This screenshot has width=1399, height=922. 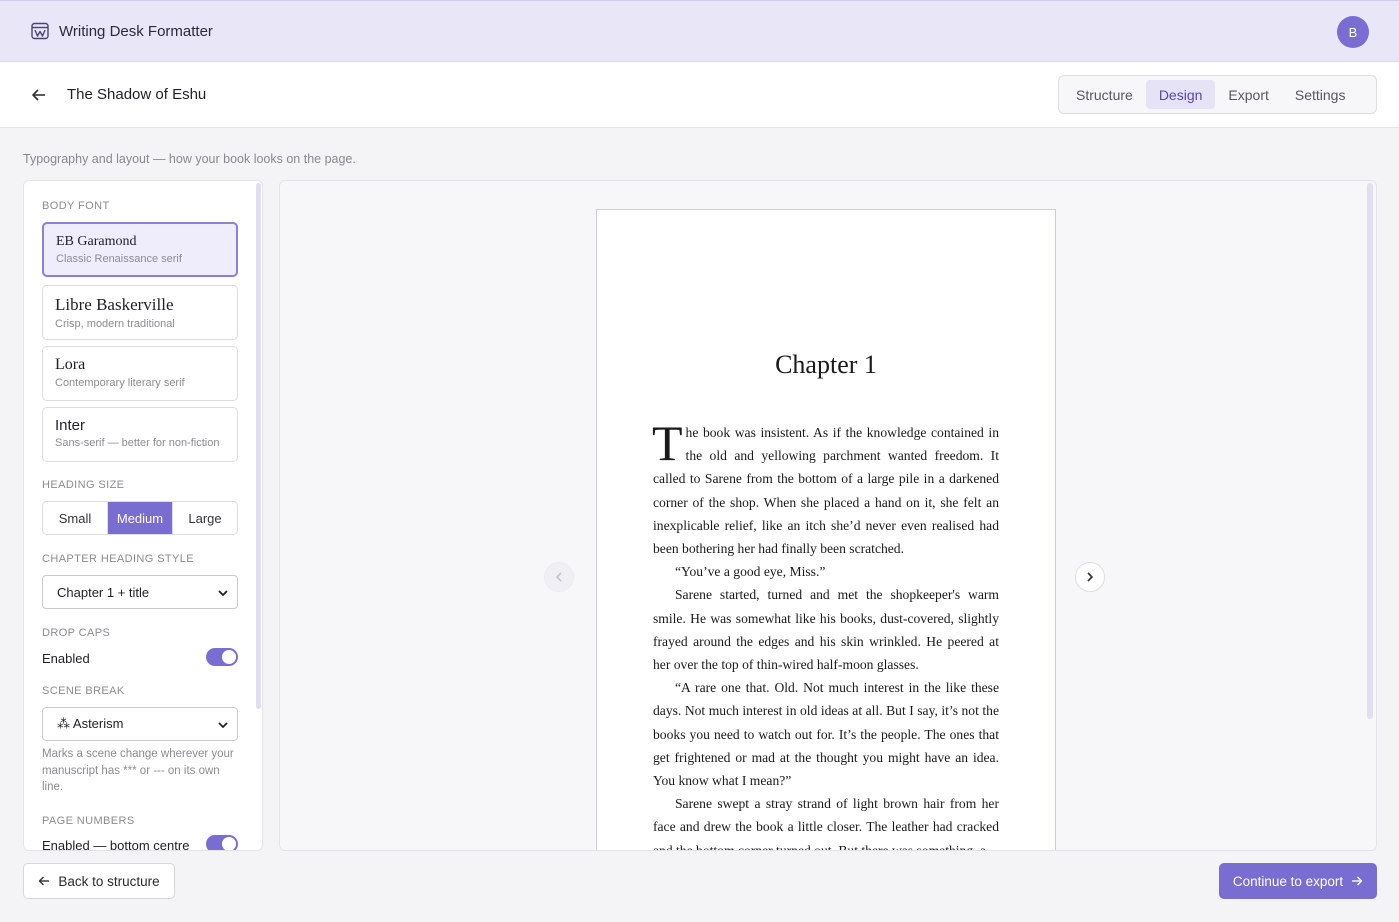 What do you see at coordinates (258, 446) in the screenshot?
I see `panel-scrollbar-thumb` at bounding box center [258, 446].